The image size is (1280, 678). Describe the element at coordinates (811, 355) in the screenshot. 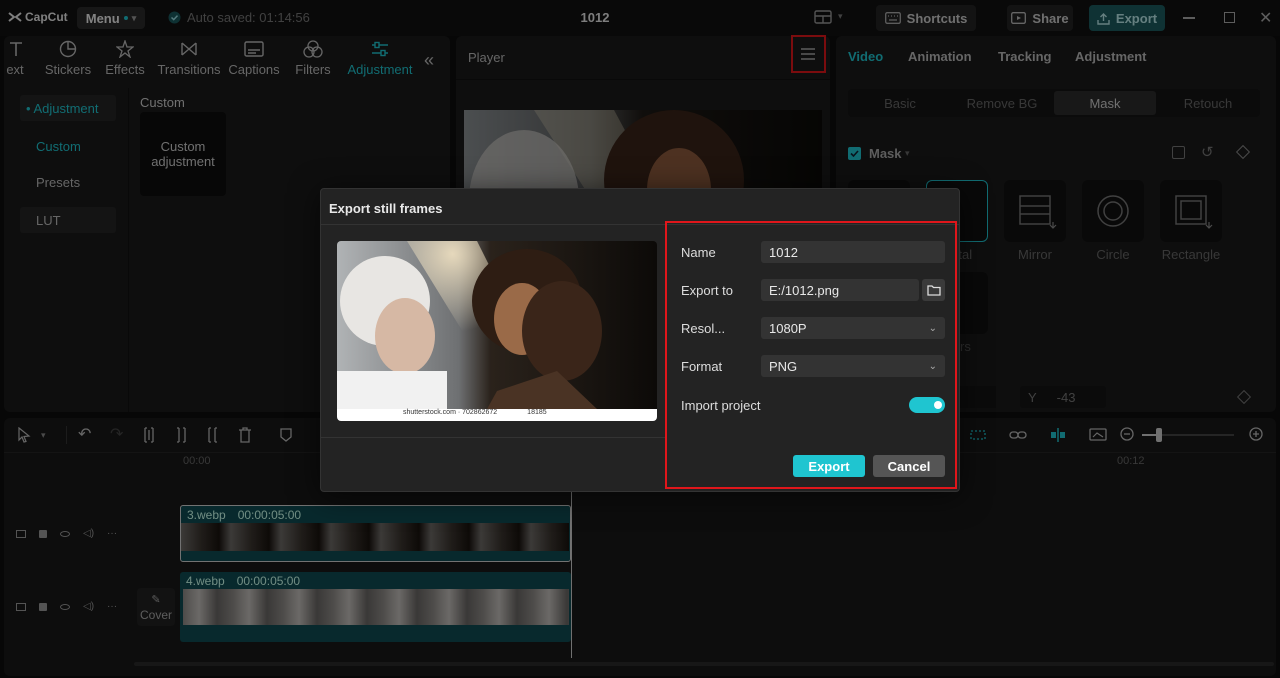

I see `settings-highlight-box` at that location.